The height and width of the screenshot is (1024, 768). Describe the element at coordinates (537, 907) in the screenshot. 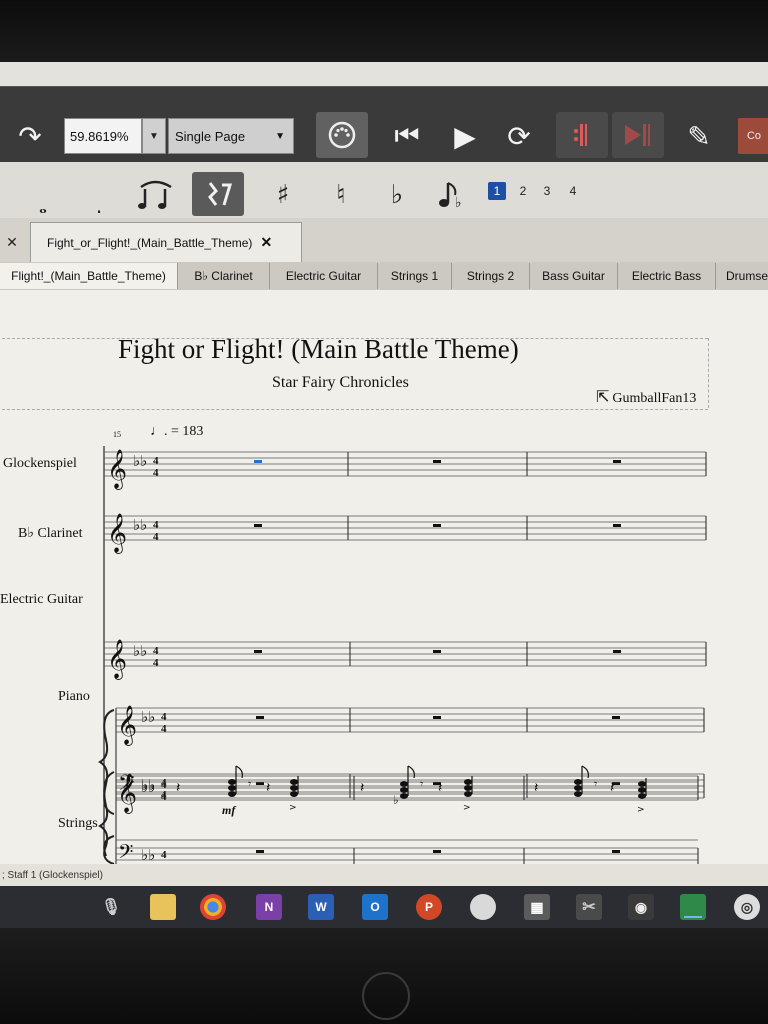

I see `calculator-icon: ▦` at that location.